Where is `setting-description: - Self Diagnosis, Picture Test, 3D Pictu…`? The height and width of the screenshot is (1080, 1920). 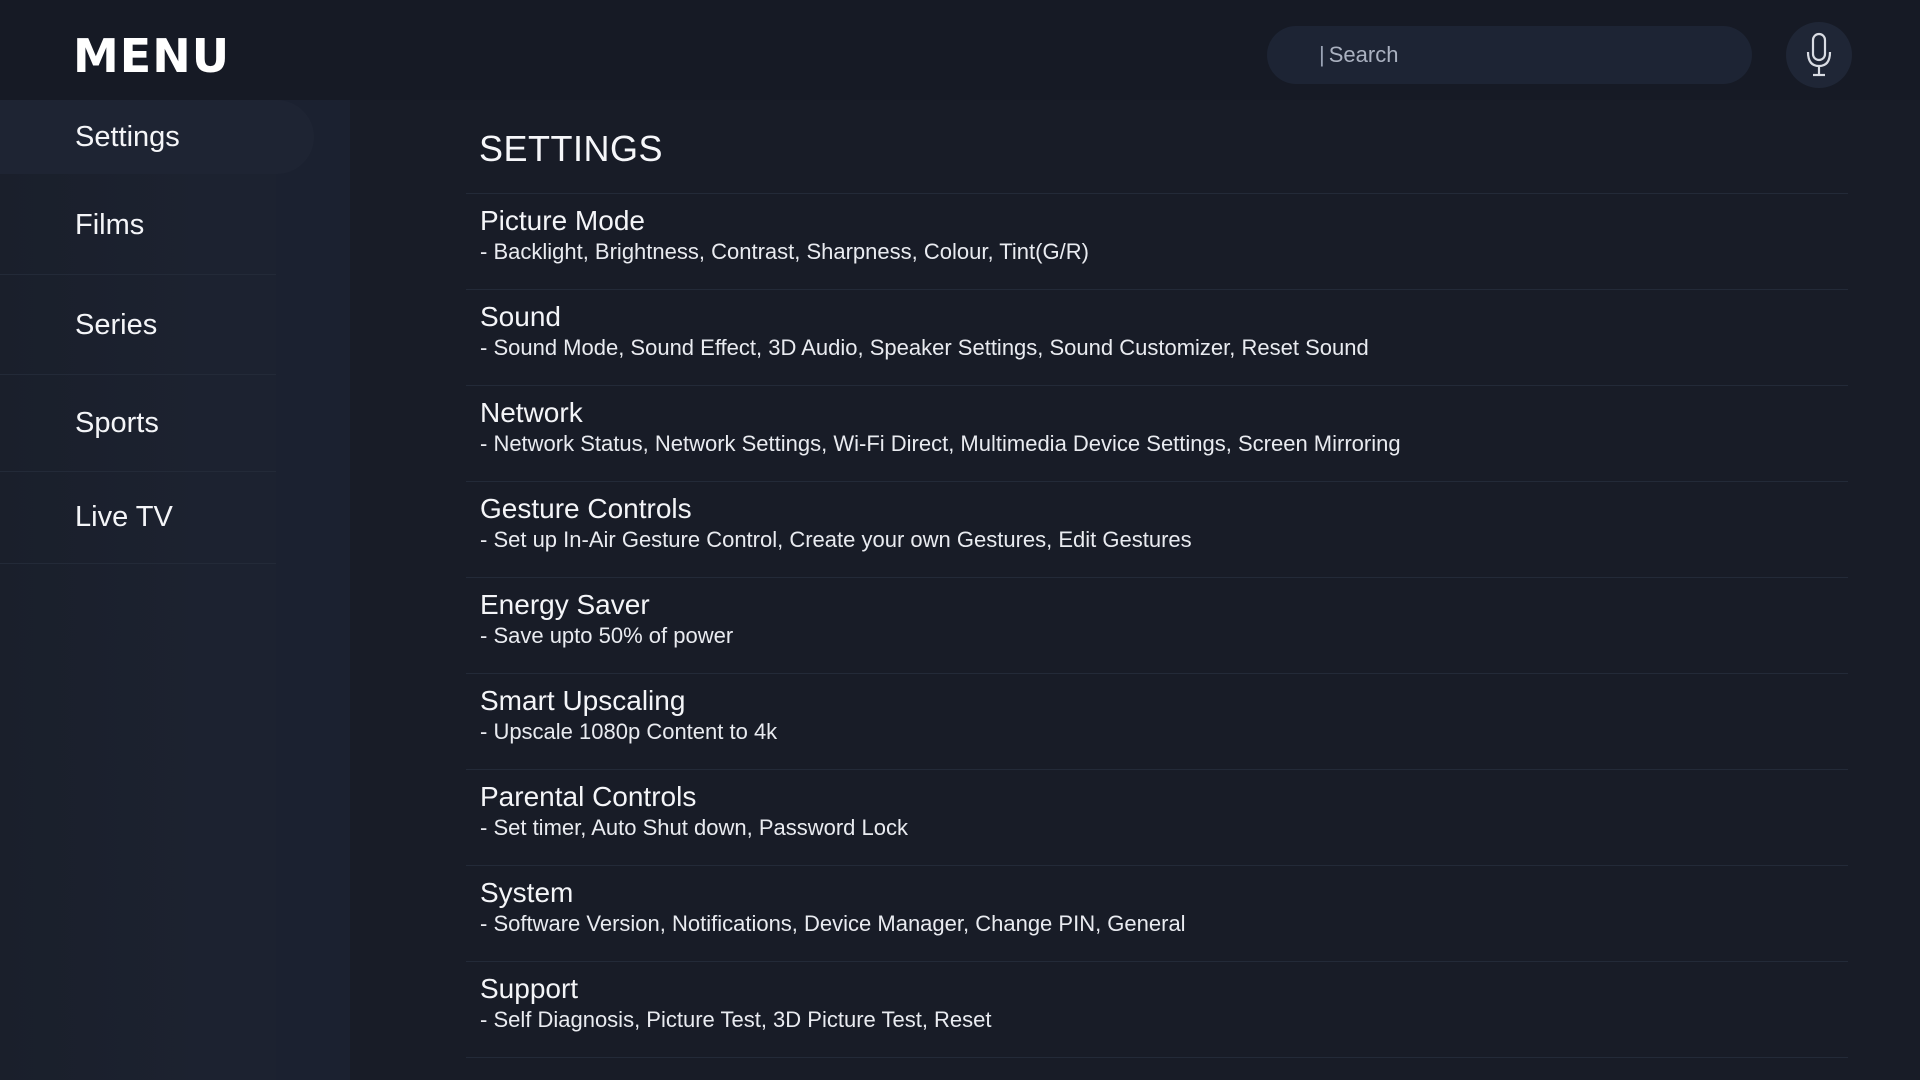 setting-description: - Self Diagnosis, Picture Test, 3D Pictu… is located at coordinates (736, 1019).